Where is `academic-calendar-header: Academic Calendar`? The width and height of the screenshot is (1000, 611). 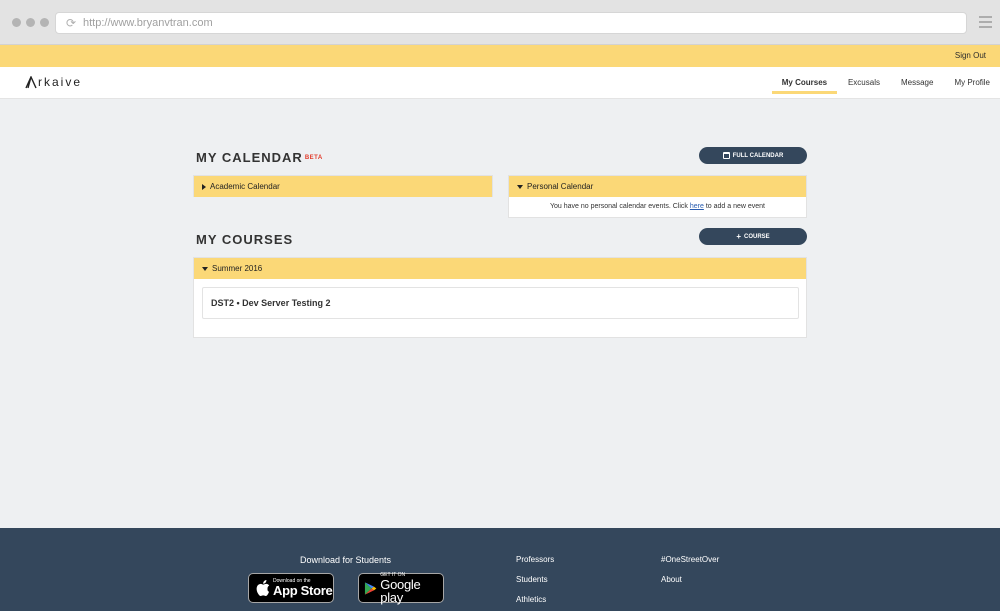 academic-calendar-header: Academic Calendar is located at coordinates (343, 186).